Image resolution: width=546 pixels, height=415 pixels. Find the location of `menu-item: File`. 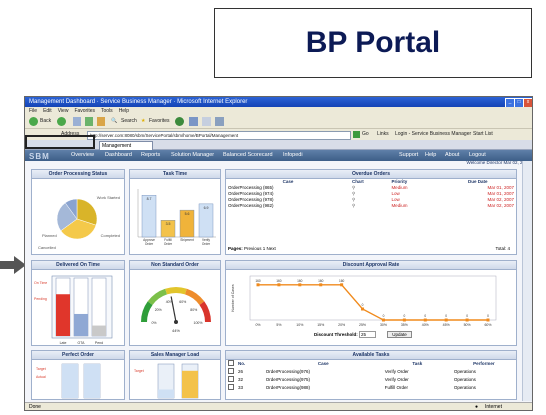

menu-item: File is located at coordinates (33, 111).